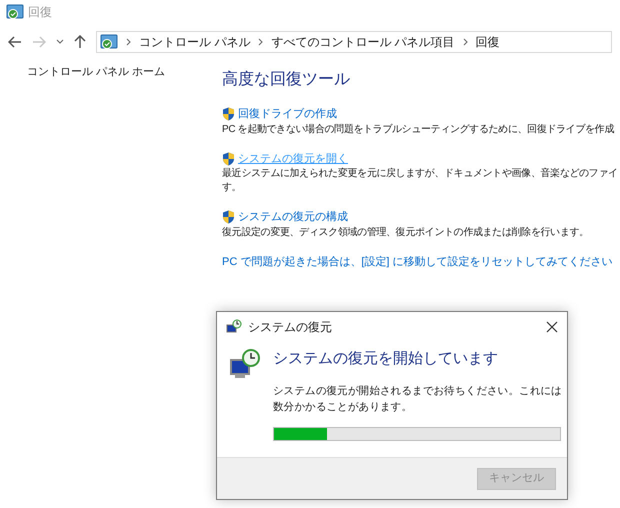 The height and width of the screenshot is (508, 620). Describe the element at coordinates (15, 12) in the screenshot. I see `app-icon` at that location.